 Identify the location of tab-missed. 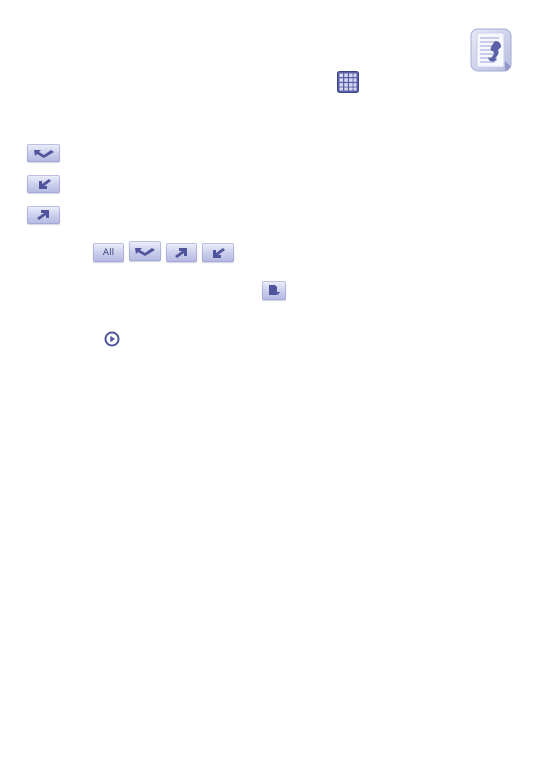
(145, 251).